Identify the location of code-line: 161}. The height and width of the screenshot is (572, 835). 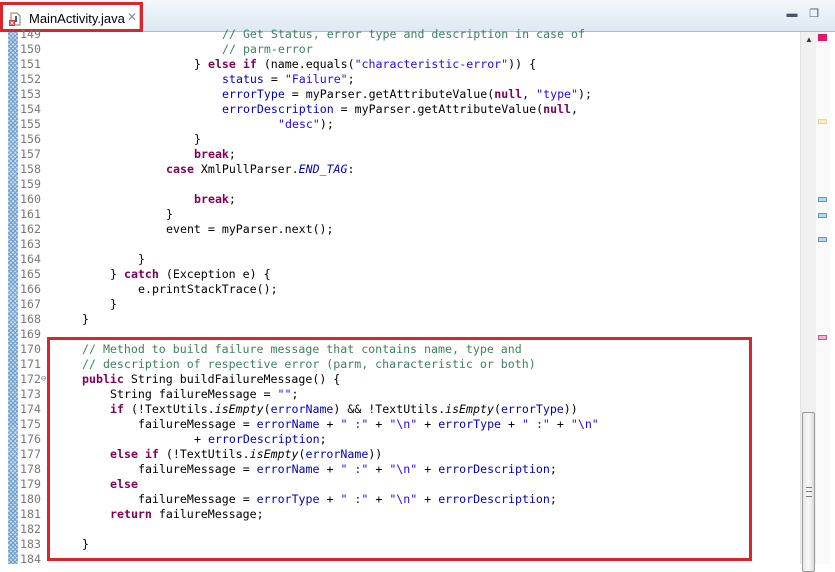
(400, 214).